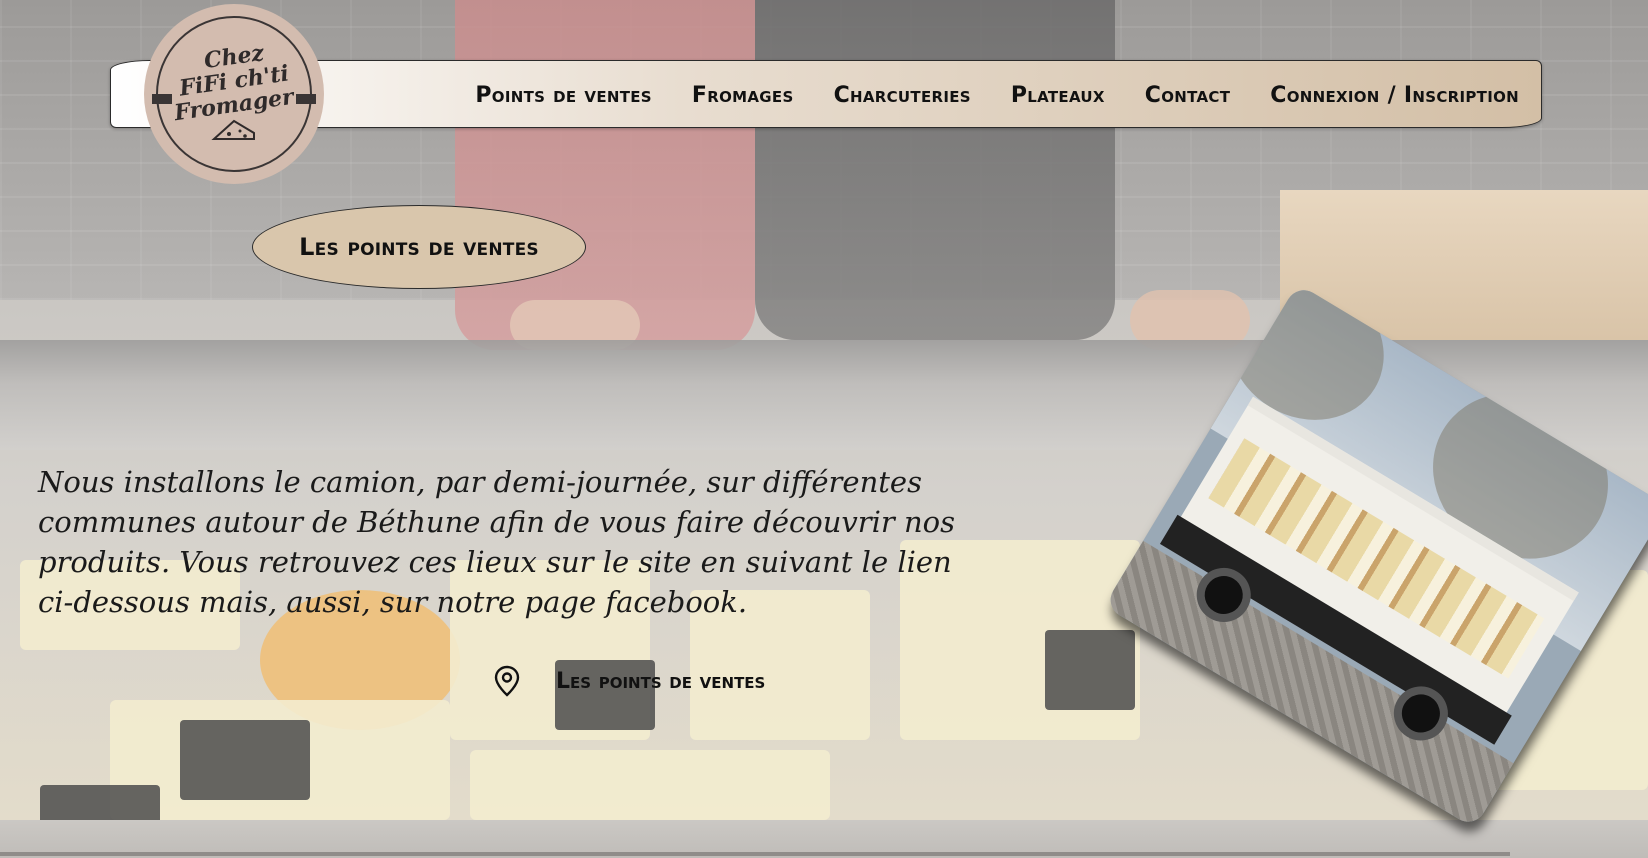  What do you see at coordinates (233, 129) in the screenshot?
I see `cheese-icon` at bounding box center [233, 129].